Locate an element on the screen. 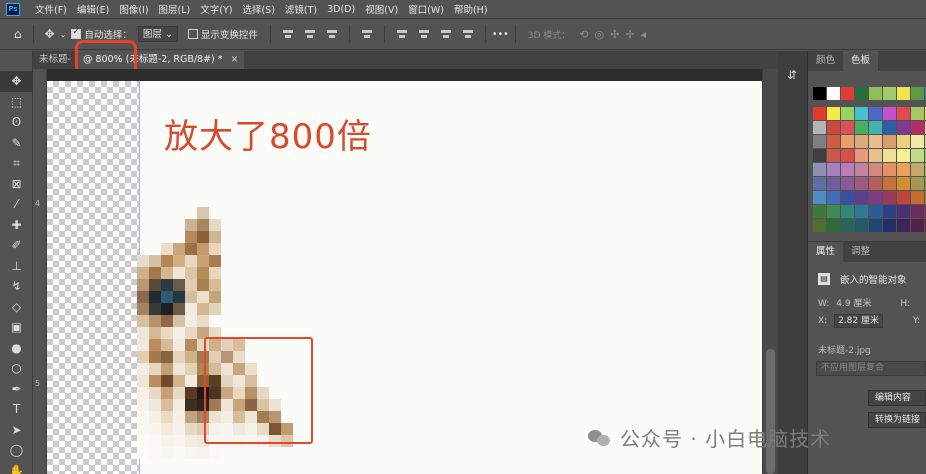  x-input: 2.82 厘米 is located at coordinates (858, 321).